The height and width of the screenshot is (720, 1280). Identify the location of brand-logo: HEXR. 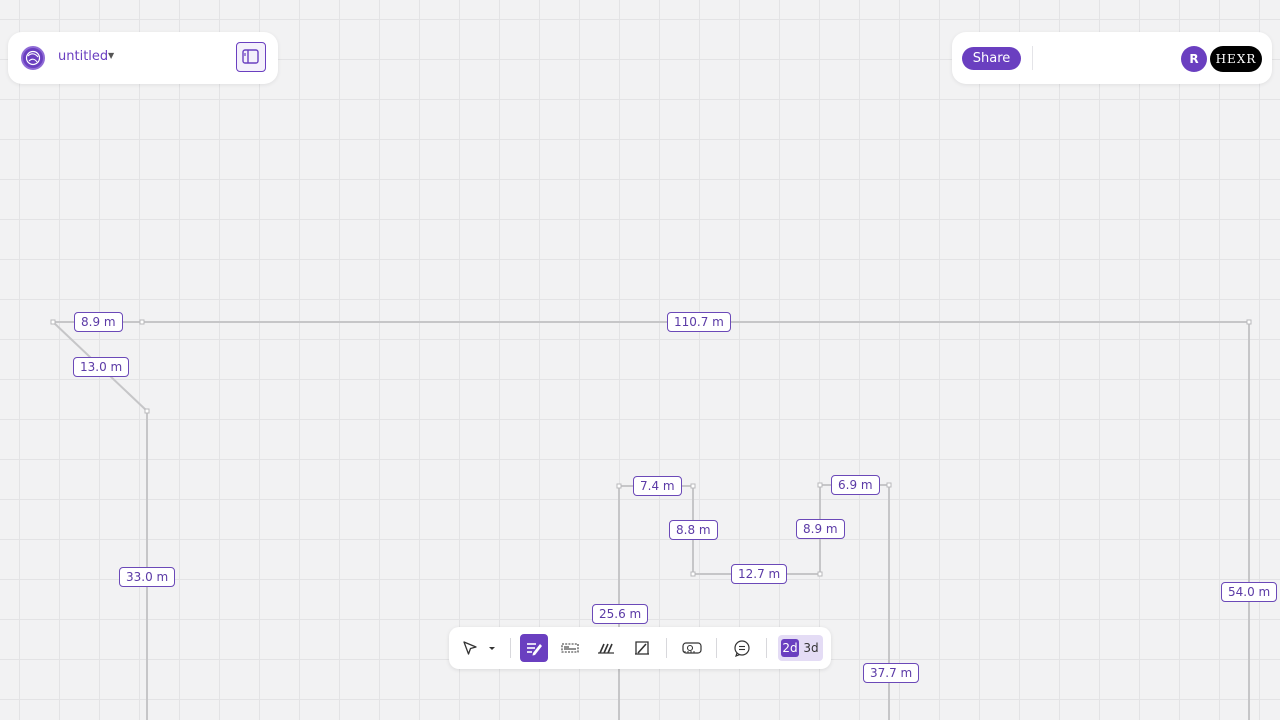
(1236, 59).